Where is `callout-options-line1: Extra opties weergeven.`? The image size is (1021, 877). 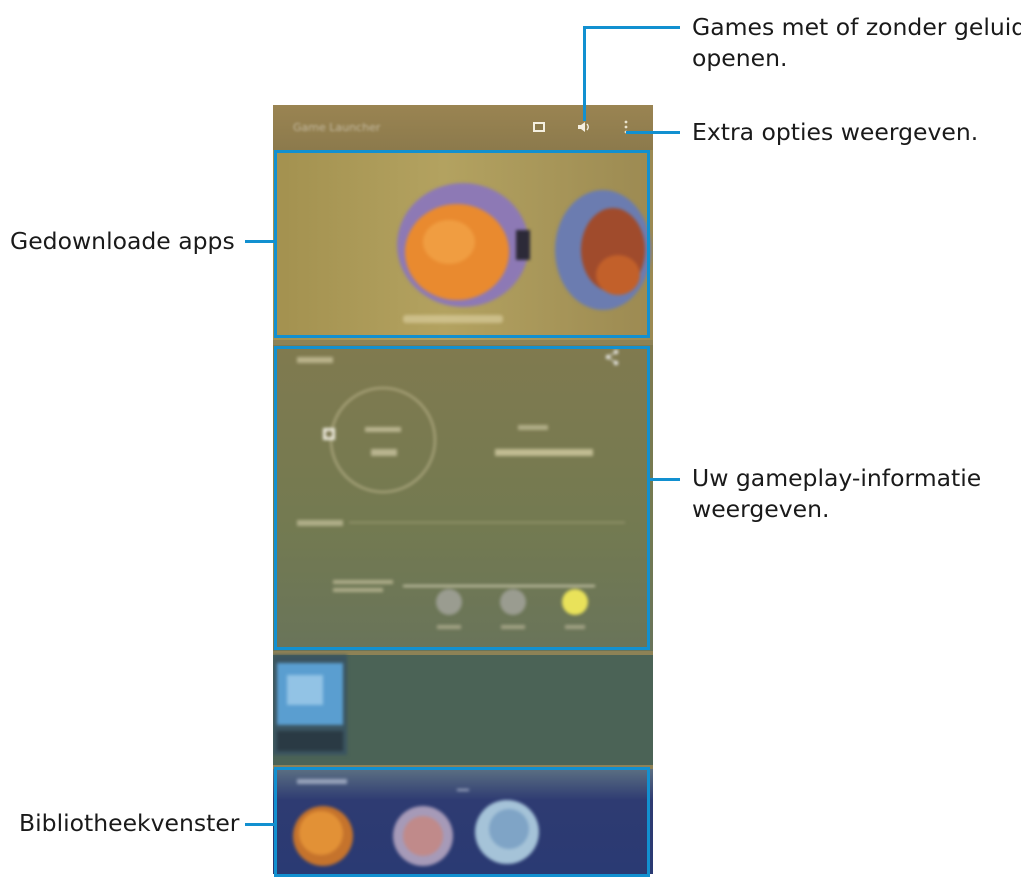
callout-options-line1: Extra opties weergeven. is located at coordinates (835, 132).